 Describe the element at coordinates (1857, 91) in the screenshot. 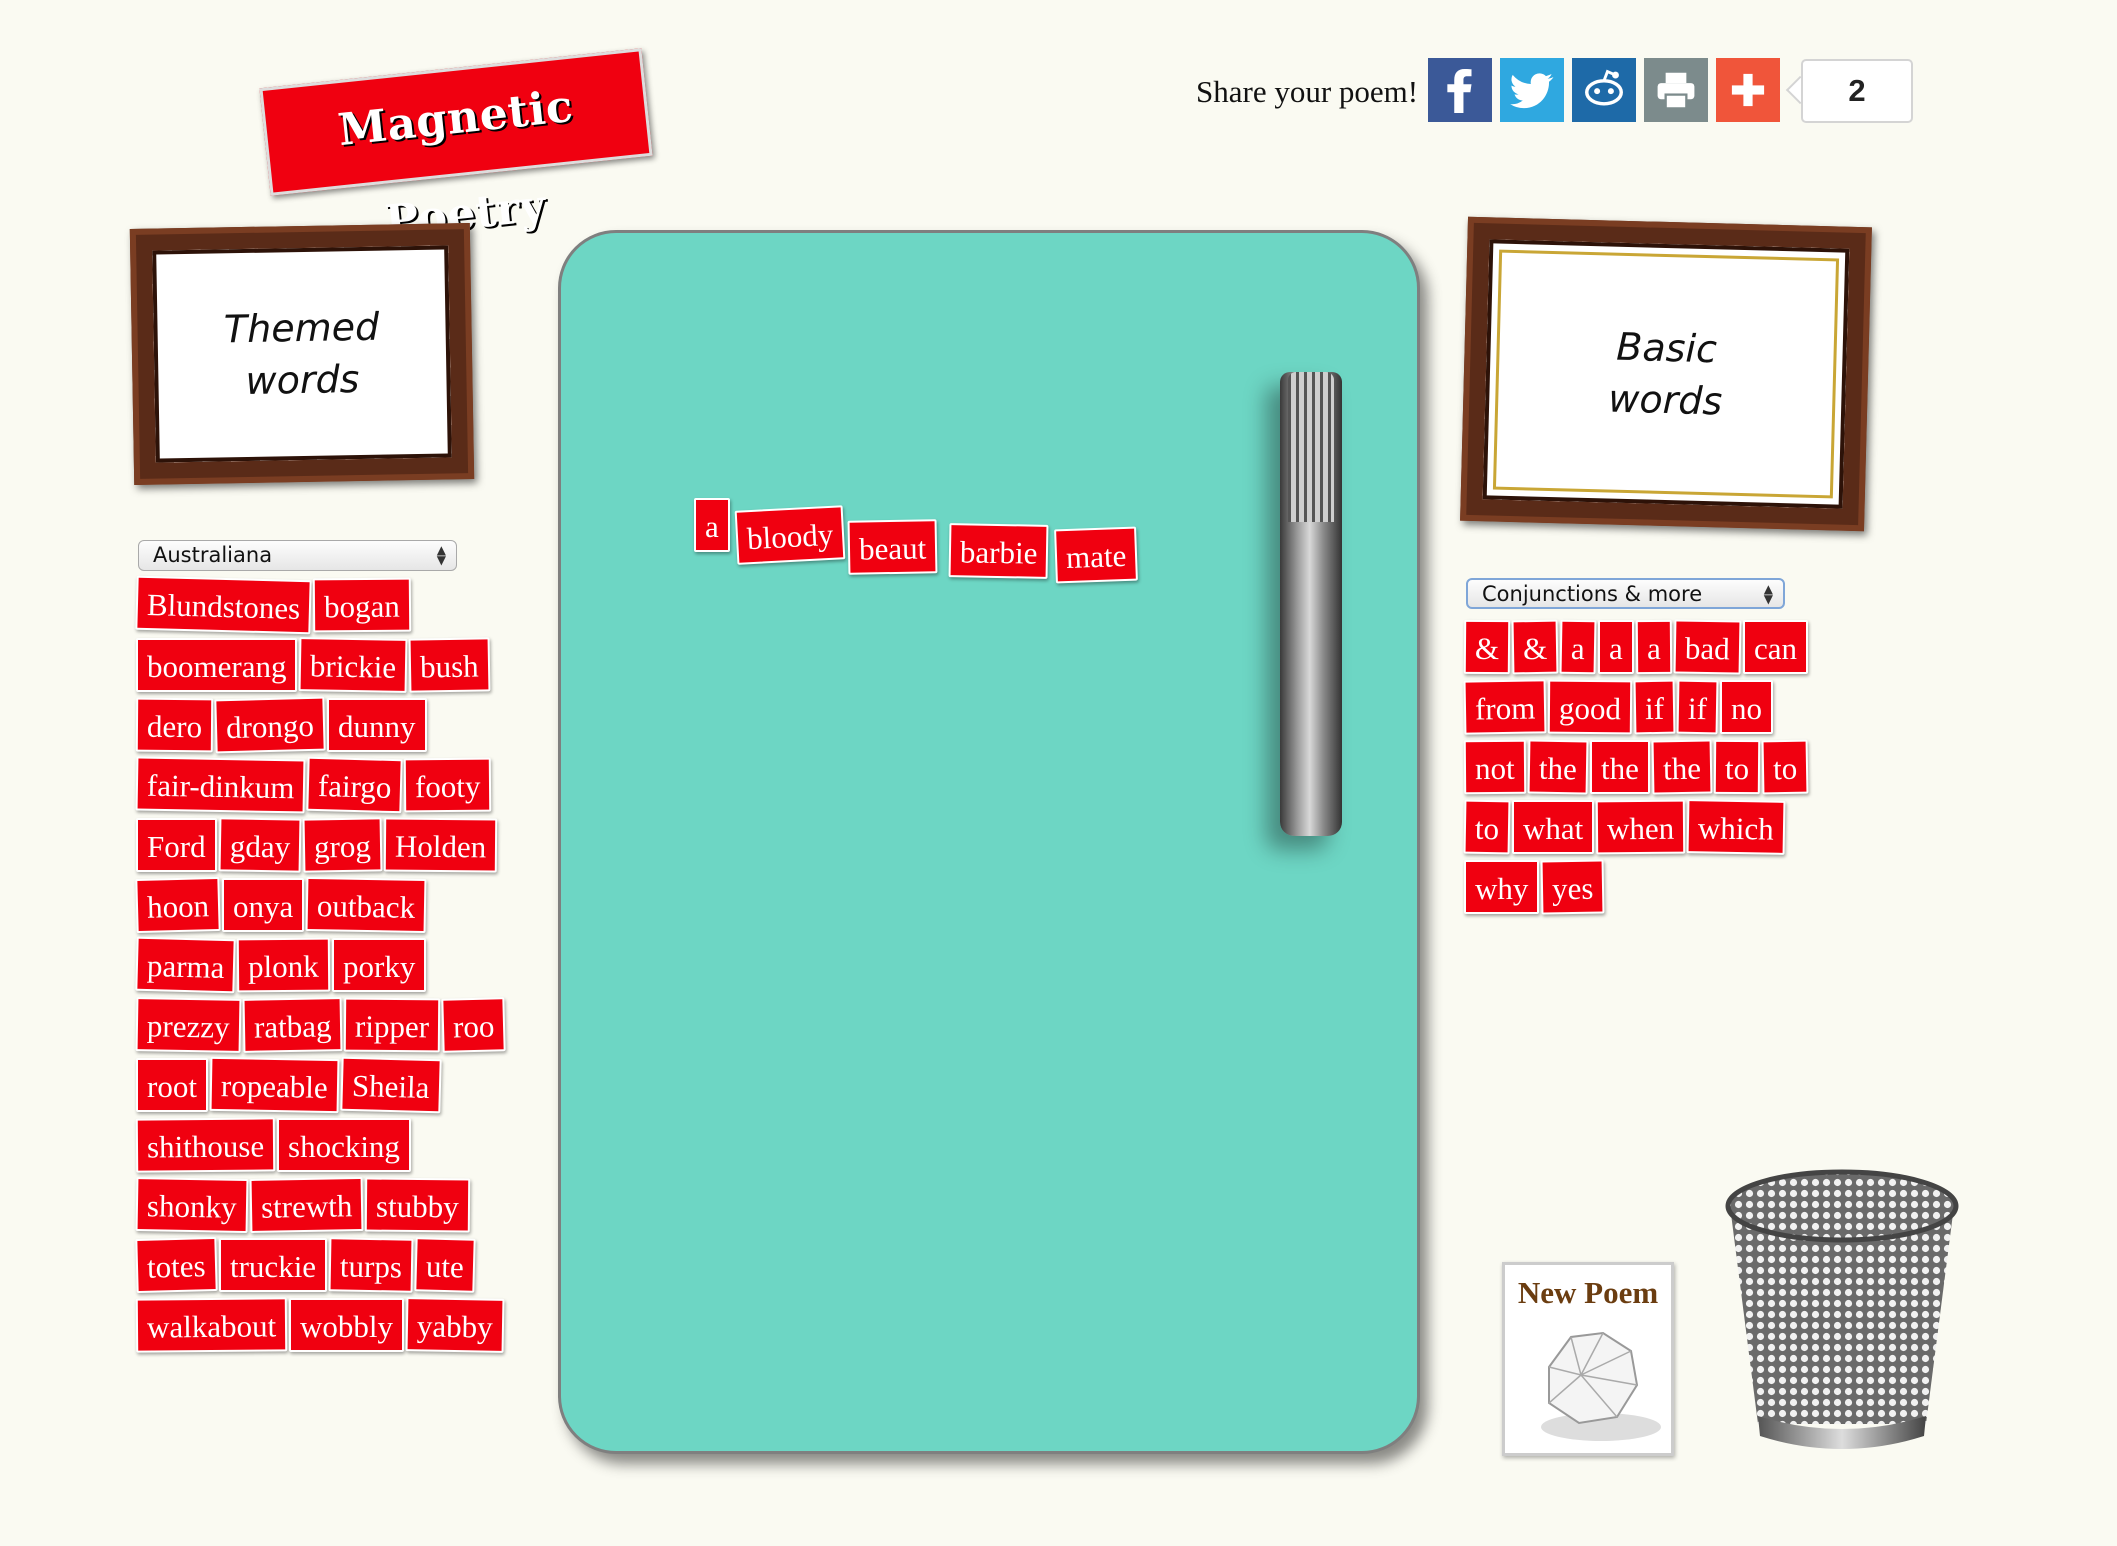

I see `share-count: 2` at that location.